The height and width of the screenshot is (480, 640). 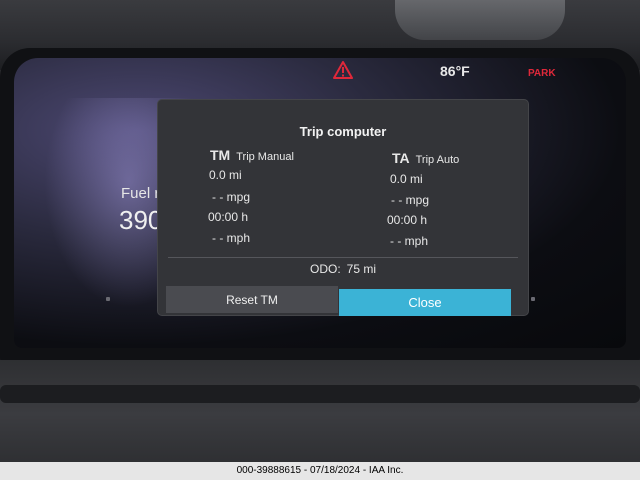 What do you see at coordinates (343, 70) in the screenshot?
I see `warning-triangle-icon` at bounding box center [343, 70].